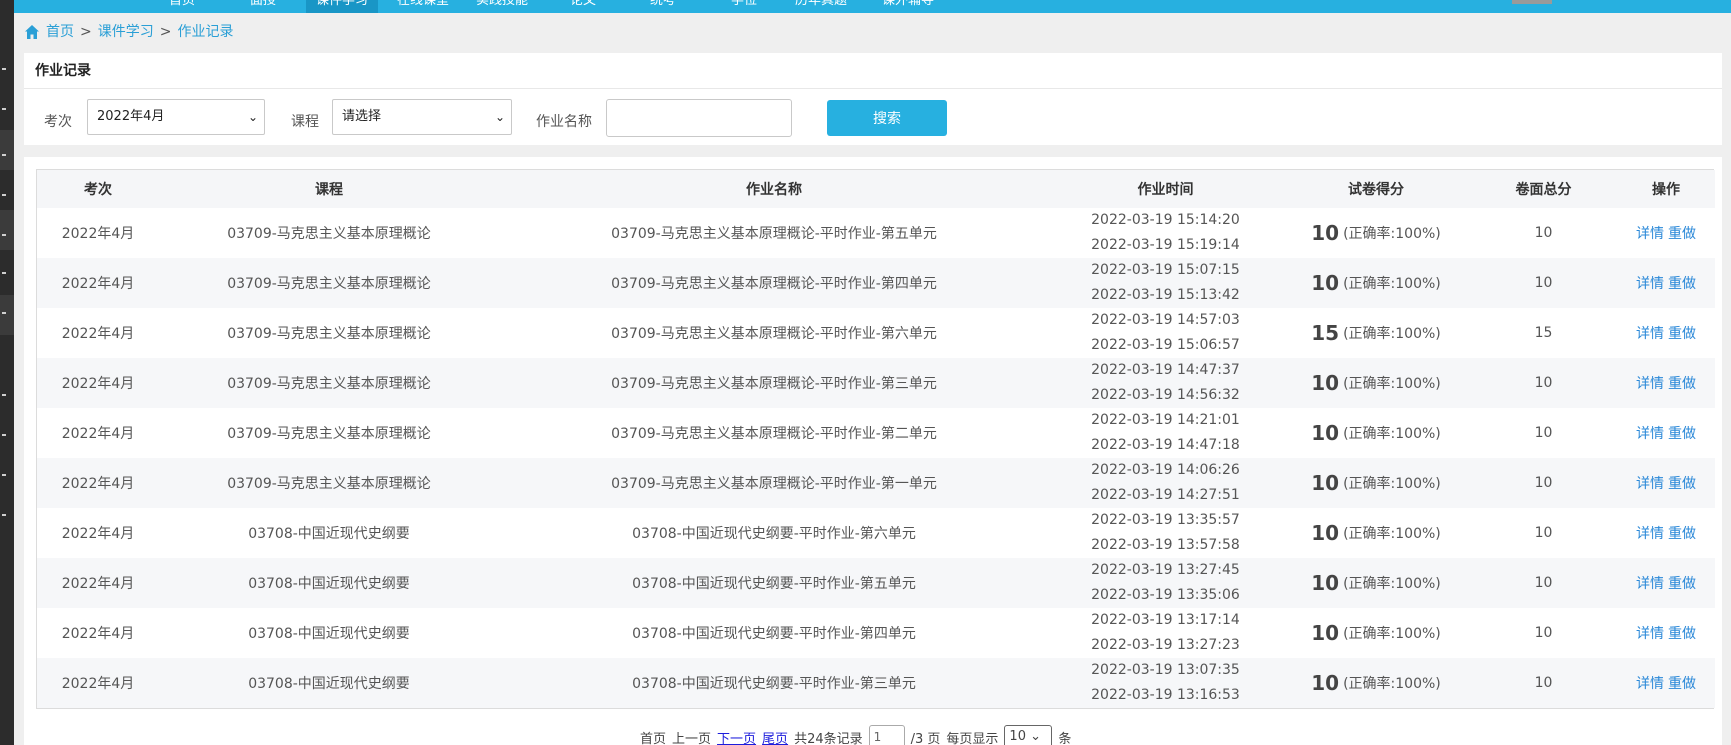 Image resolution: width=1731 pixels, height=745 pixels. I want to click on breadcrumb-home-link: 首页, so click(60, 32).